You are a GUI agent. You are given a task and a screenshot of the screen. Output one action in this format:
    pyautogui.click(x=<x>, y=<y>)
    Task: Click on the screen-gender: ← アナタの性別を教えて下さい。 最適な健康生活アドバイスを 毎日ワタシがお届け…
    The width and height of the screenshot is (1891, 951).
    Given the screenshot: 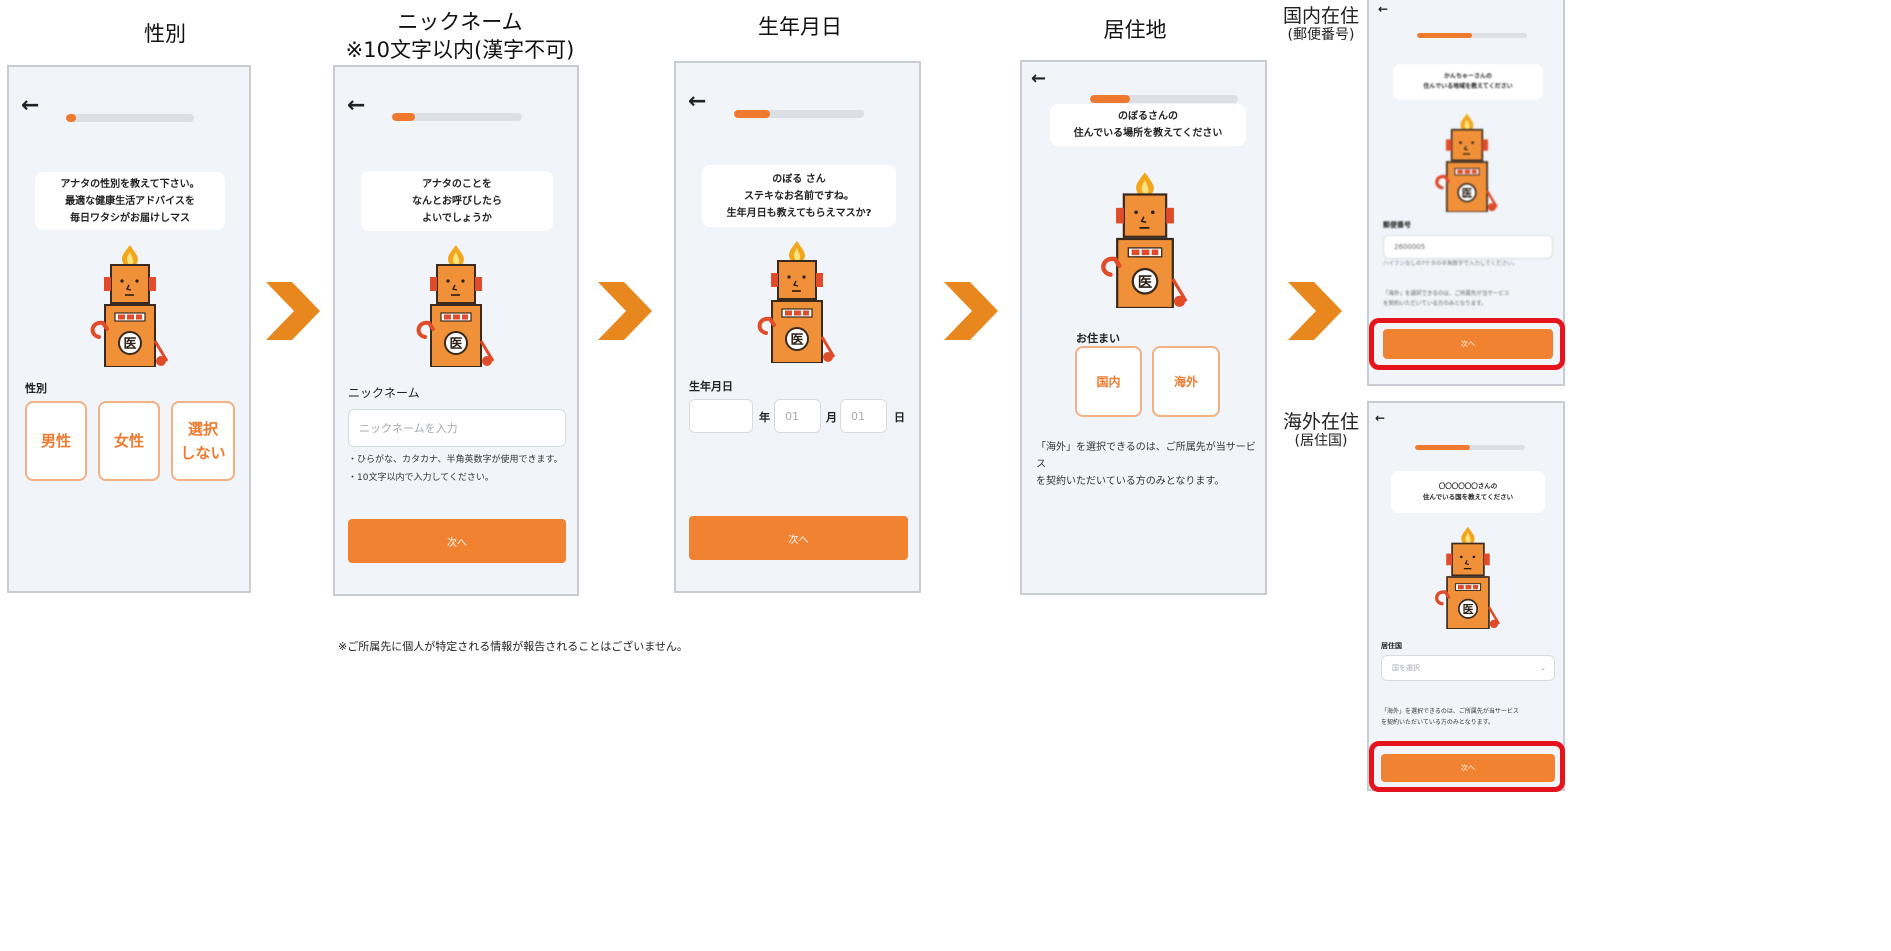 What is the action you would take?
    pyautogui.click(x=129, y=329)
    